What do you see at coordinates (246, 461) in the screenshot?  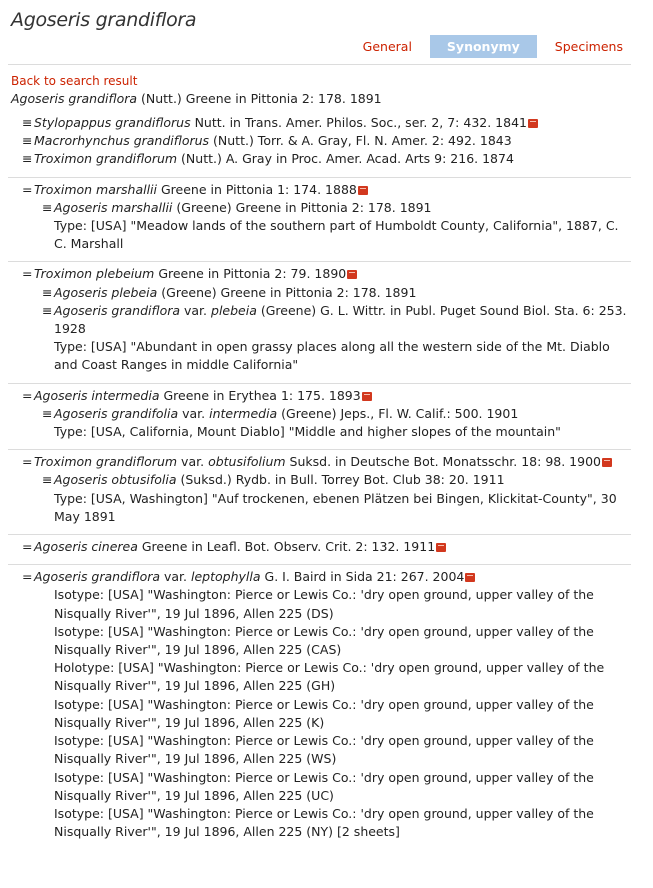 I see `infraspecific-epithet: obtusifolium` at bounding box center [246, 461].